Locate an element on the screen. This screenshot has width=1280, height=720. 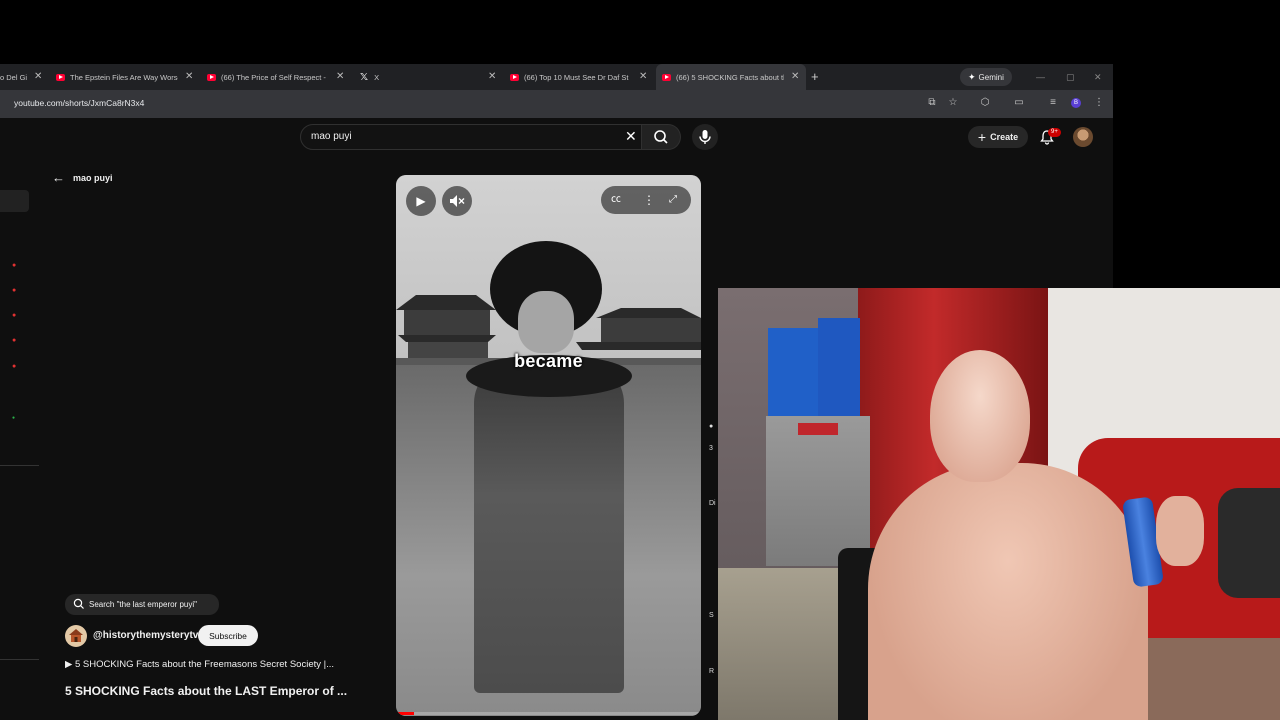
browser-tab: o Del Gi is located at coordinates (14, 77).